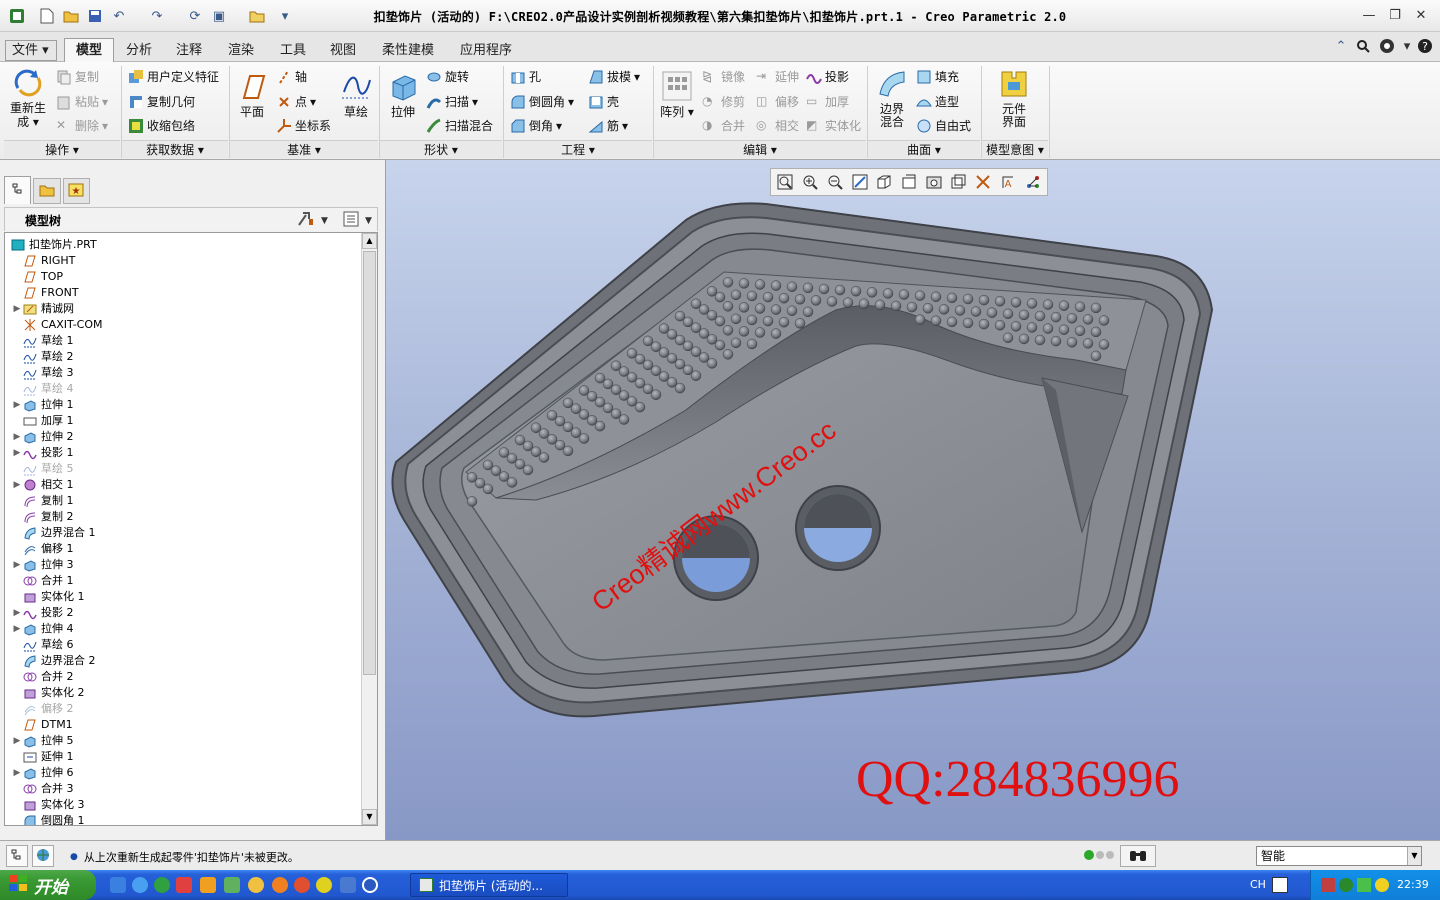 The height and width of the screenshot is (900, 1440). I want to click on show-menu-button: ▼, so click(357, 220).